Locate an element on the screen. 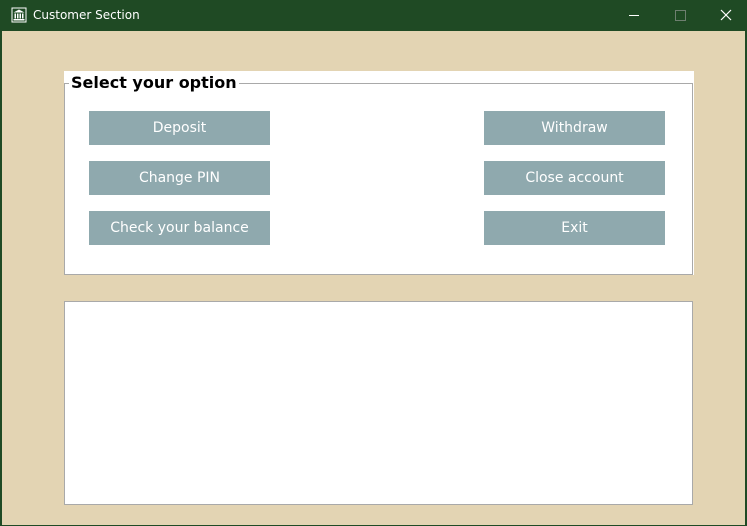  minimize-button is located at coordinates (634, 15).